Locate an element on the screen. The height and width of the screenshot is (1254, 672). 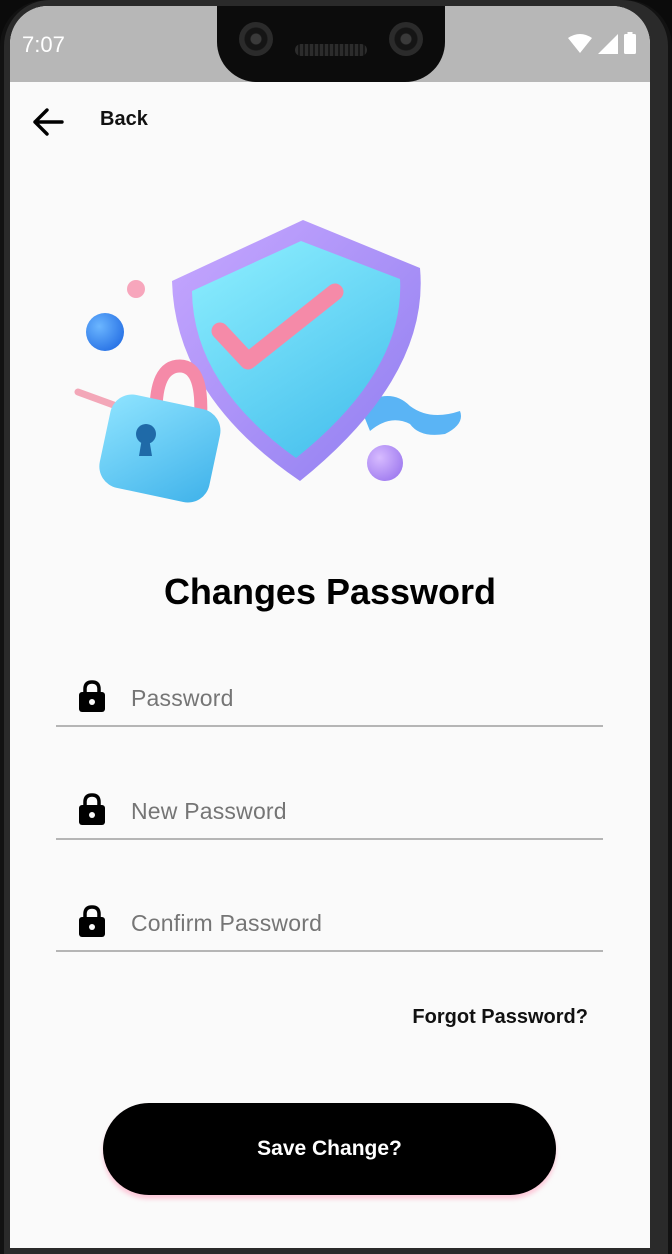
arrow-left-icon is located at coordinates (48, 122).